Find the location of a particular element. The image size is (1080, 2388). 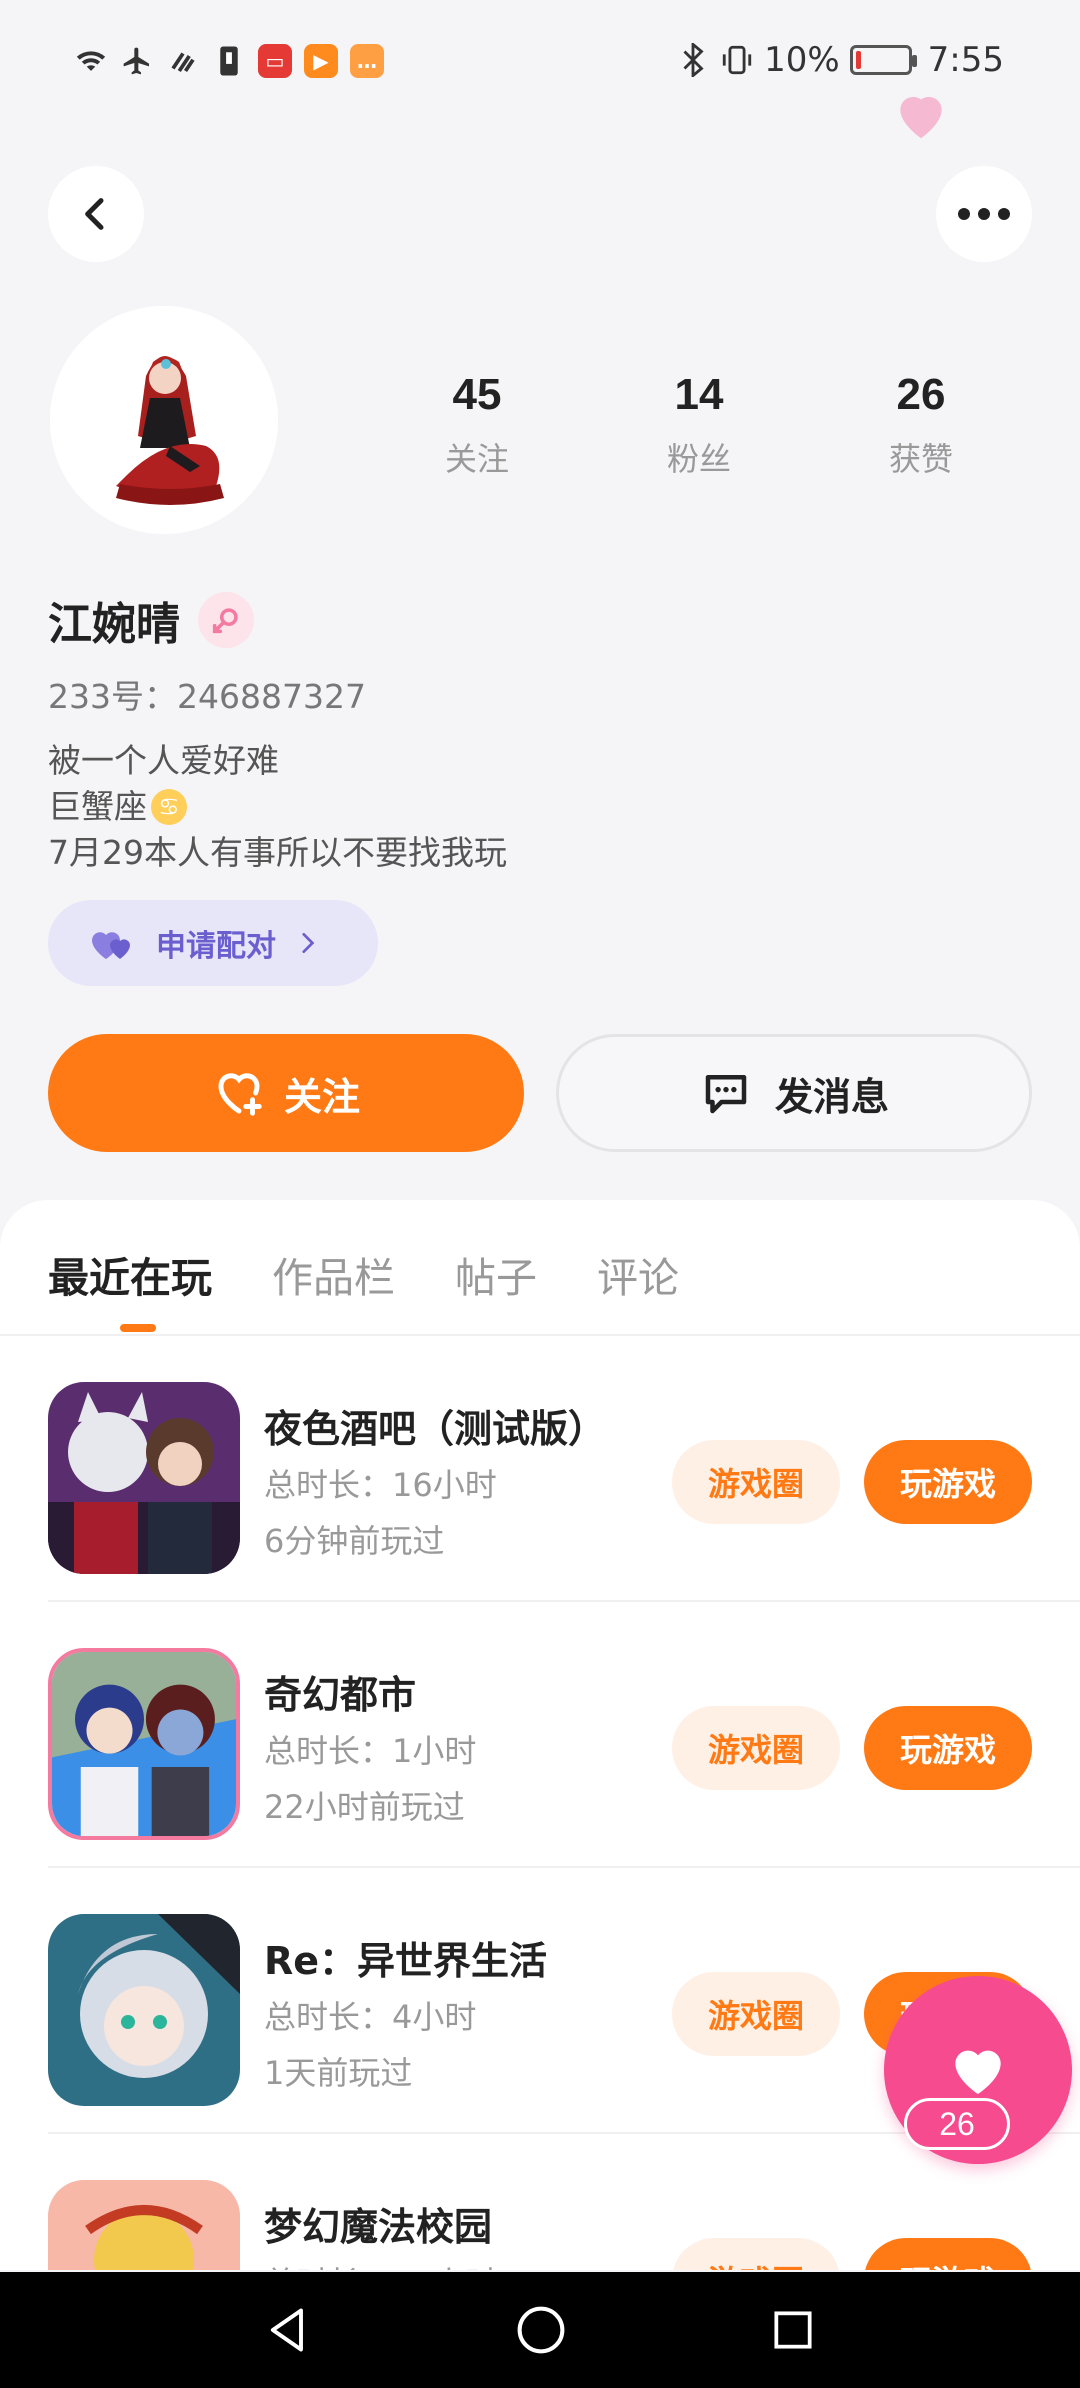

nav-back-icon is located at coordinates (288, 2330).